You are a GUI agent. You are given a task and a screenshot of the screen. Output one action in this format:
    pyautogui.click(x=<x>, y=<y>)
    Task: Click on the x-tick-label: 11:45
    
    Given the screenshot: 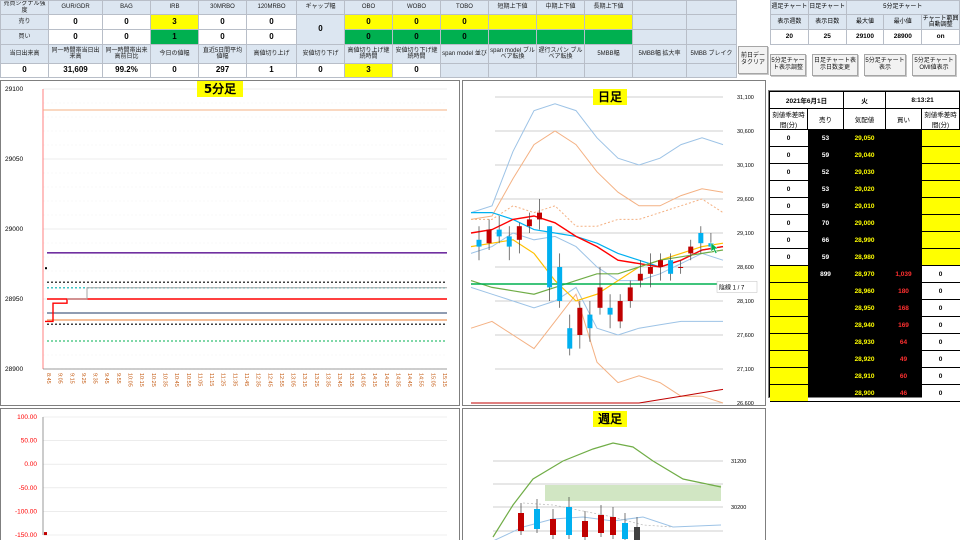 What is the action you would take?
    pyautogui.click(x=246, y=379)
    